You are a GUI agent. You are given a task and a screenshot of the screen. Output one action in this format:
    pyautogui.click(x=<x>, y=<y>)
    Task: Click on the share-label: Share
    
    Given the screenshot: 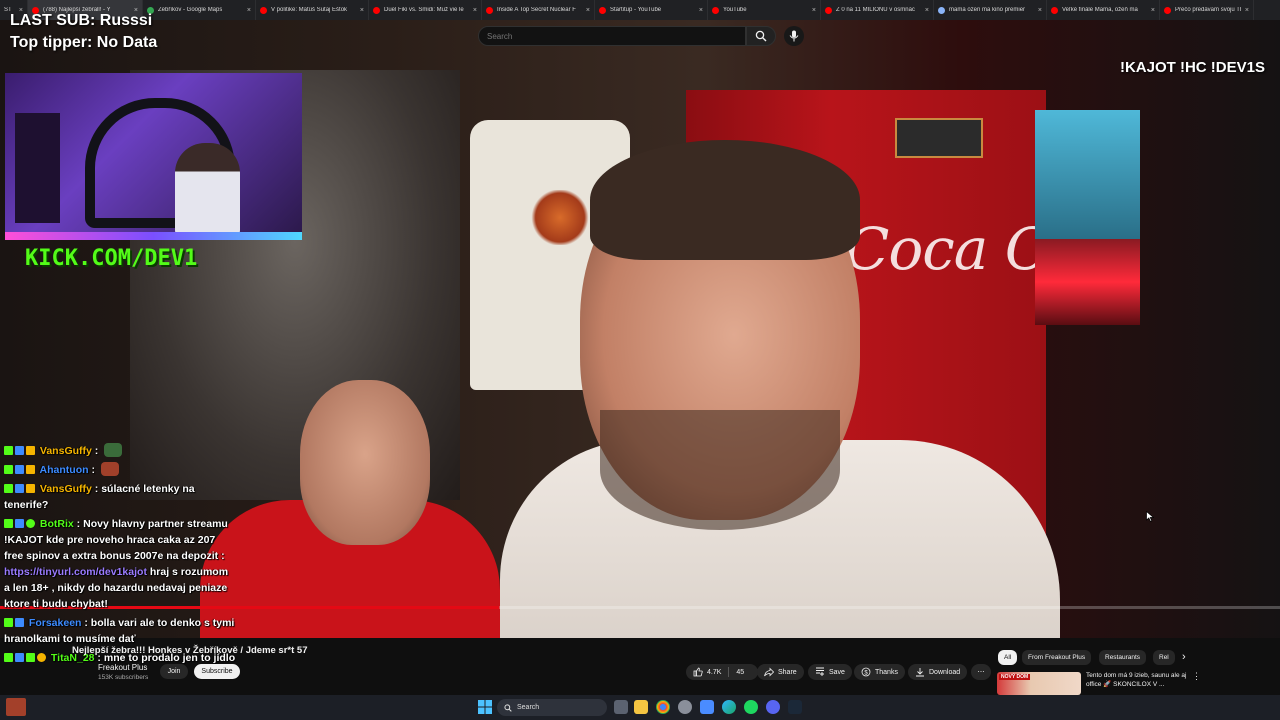 What is the action you would take?
    pyautogui.click(x=787, y=672)
    